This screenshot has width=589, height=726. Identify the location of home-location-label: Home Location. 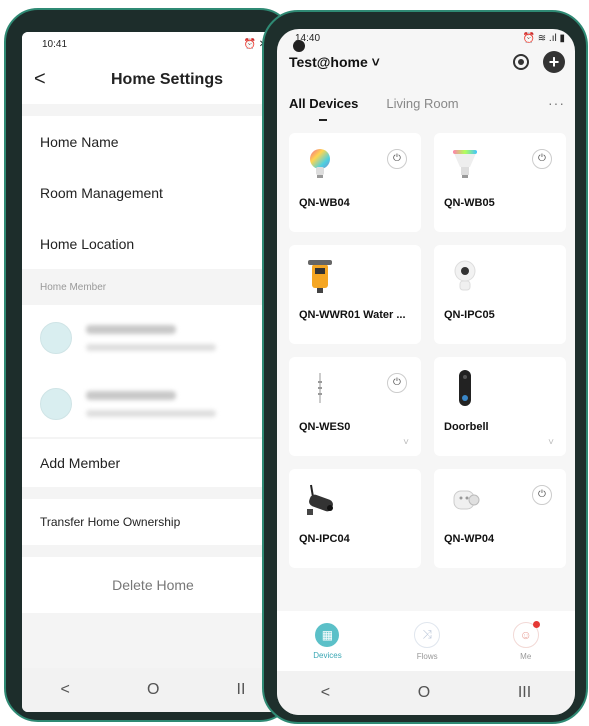
(87, 243).